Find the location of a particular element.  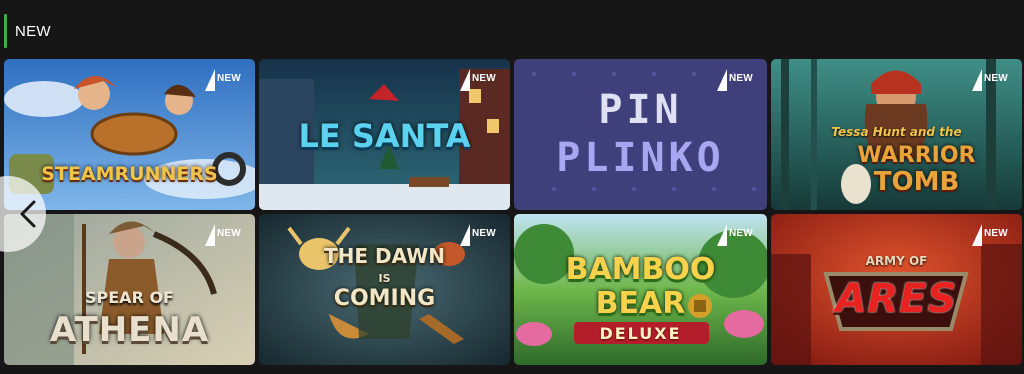

game-tile-dawn-is-coming: THE DAWN IS COMING NEW is located at coordinates (384, 289).